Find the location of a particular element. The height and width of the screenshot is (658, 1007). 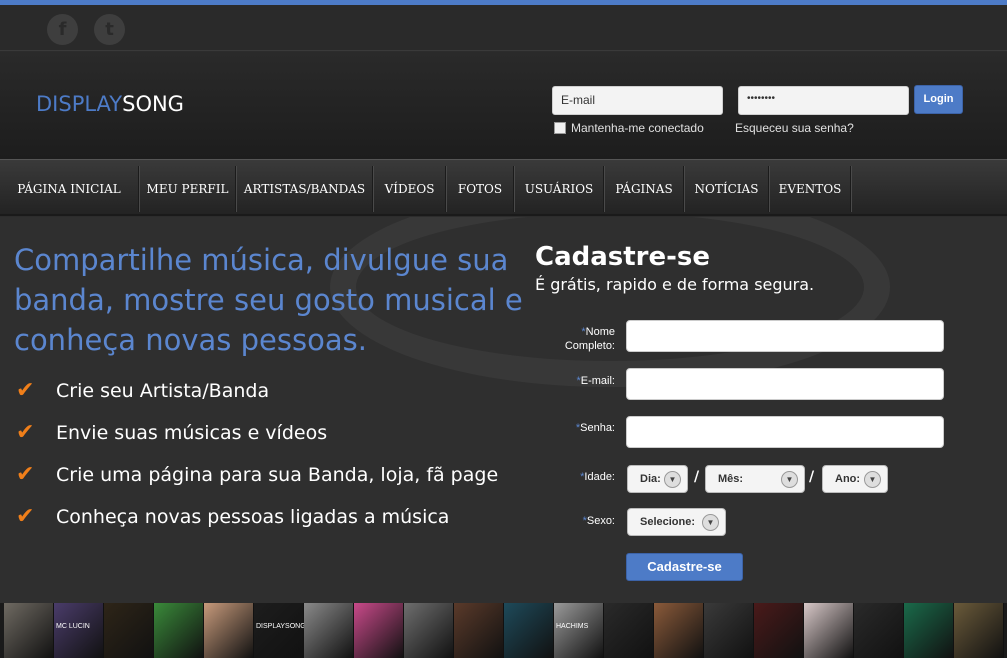

month-select-value: Mês: is located at coordinates (731, 479).